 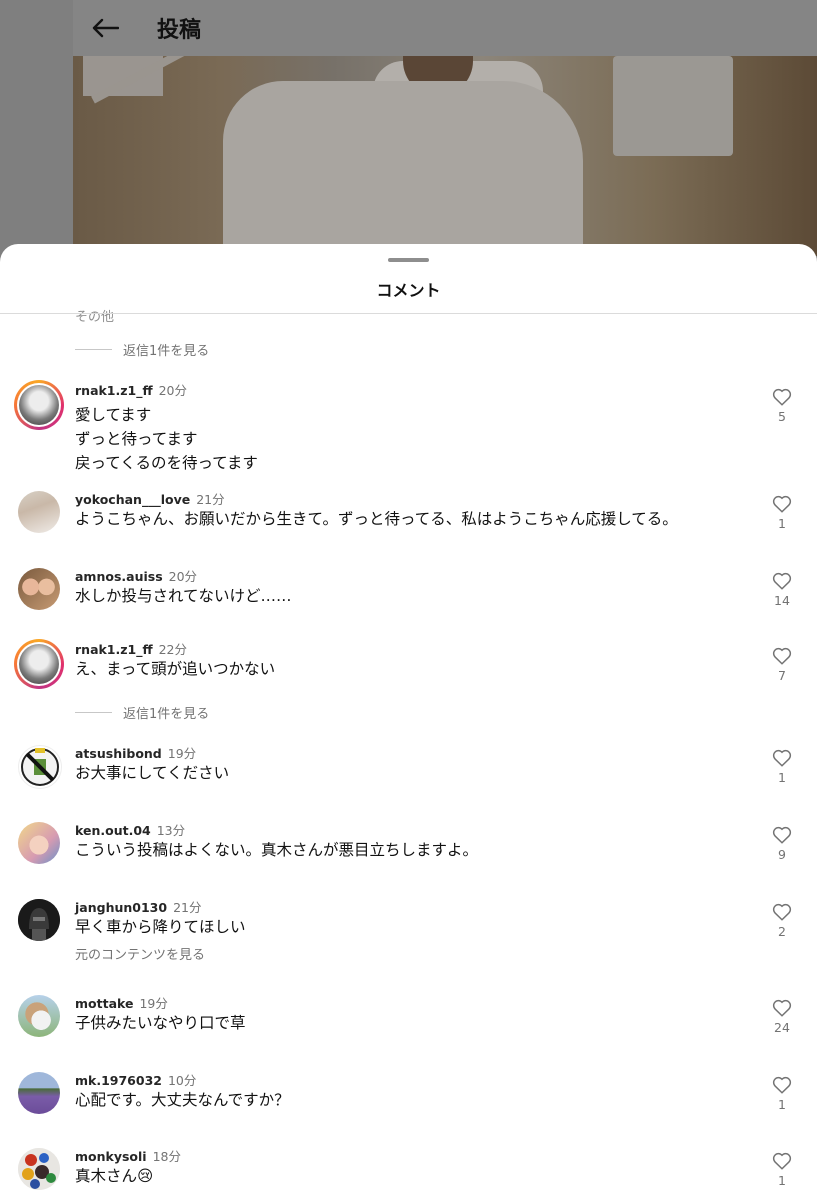 What do you see at coordinates (408, 313) in the screenshot?
I see `divider` at bounding box center [408, 313].